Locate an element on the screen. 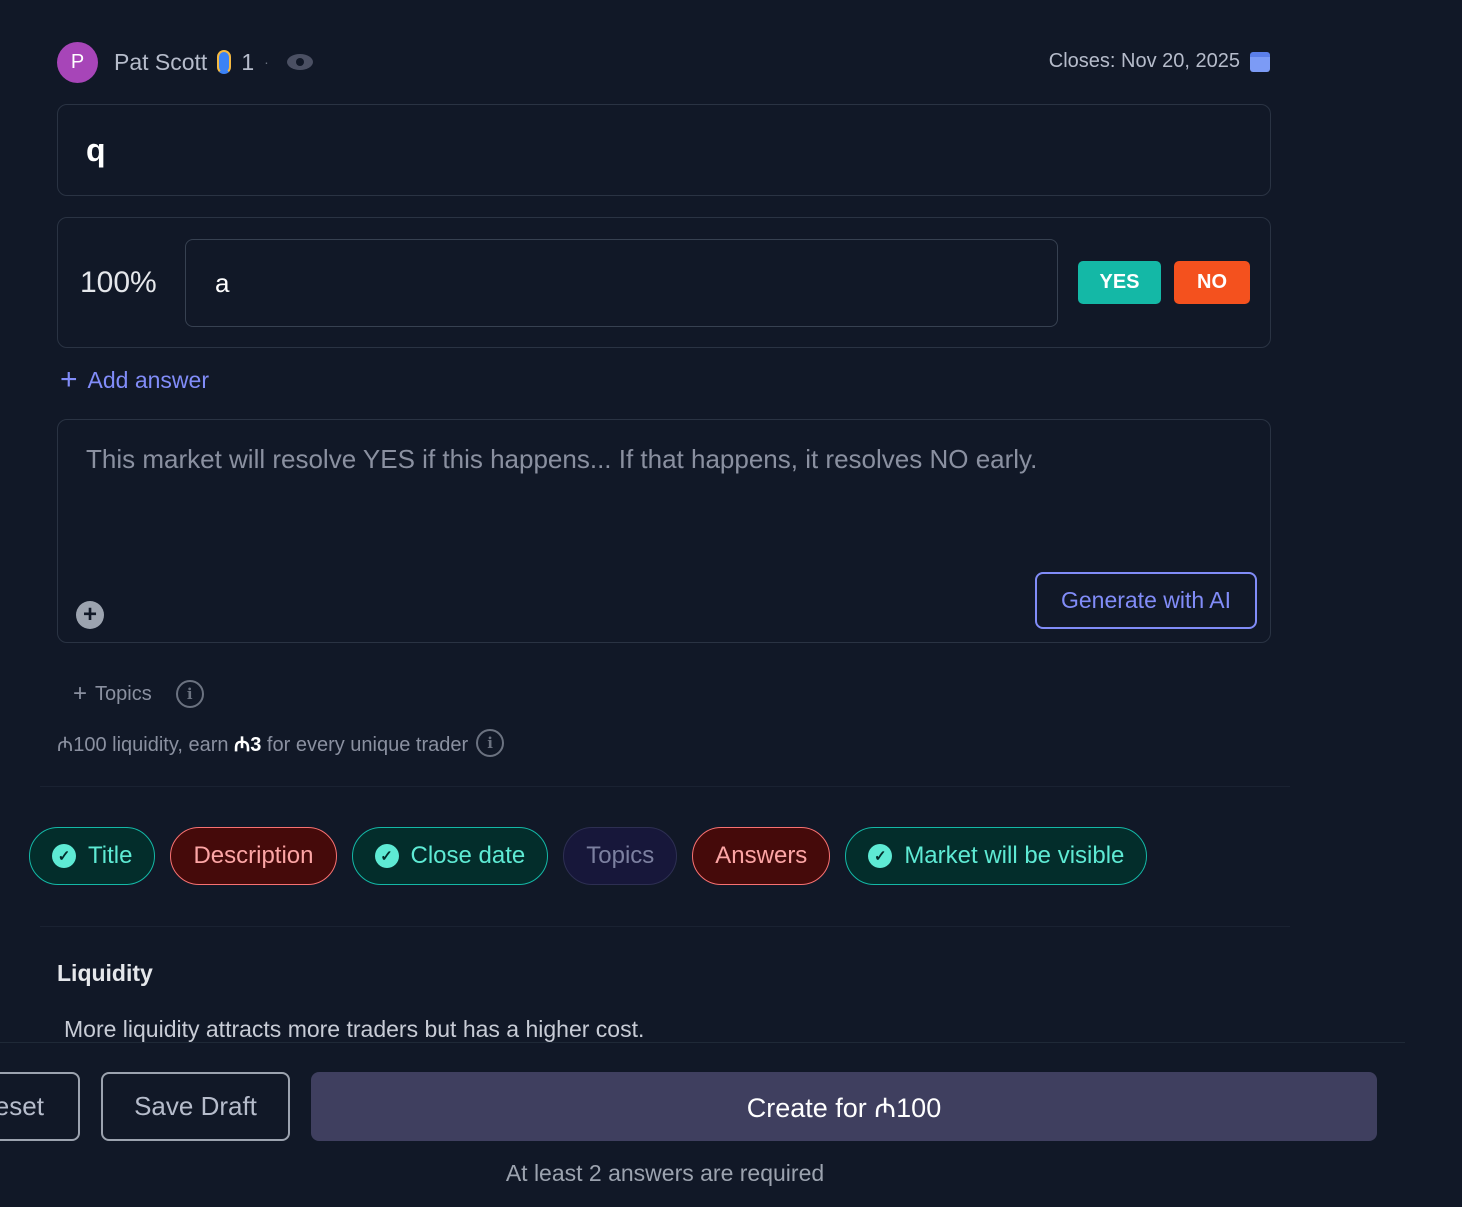 The height and width of the screenshot is (1207, 1462). yes-button: YES is located at coordinates (1119, 282).